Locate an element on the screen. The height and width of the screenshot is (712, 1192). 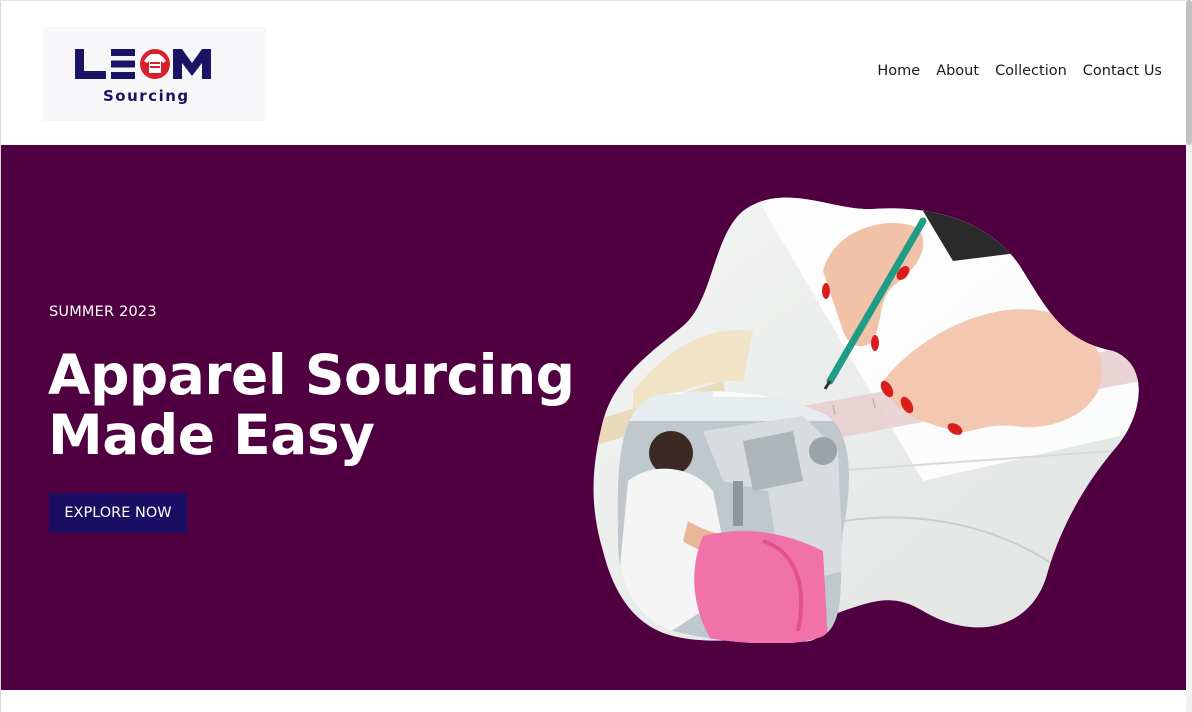
hero-headline-line-1: Apparel Sourcing is located at coordinates (311, 375).